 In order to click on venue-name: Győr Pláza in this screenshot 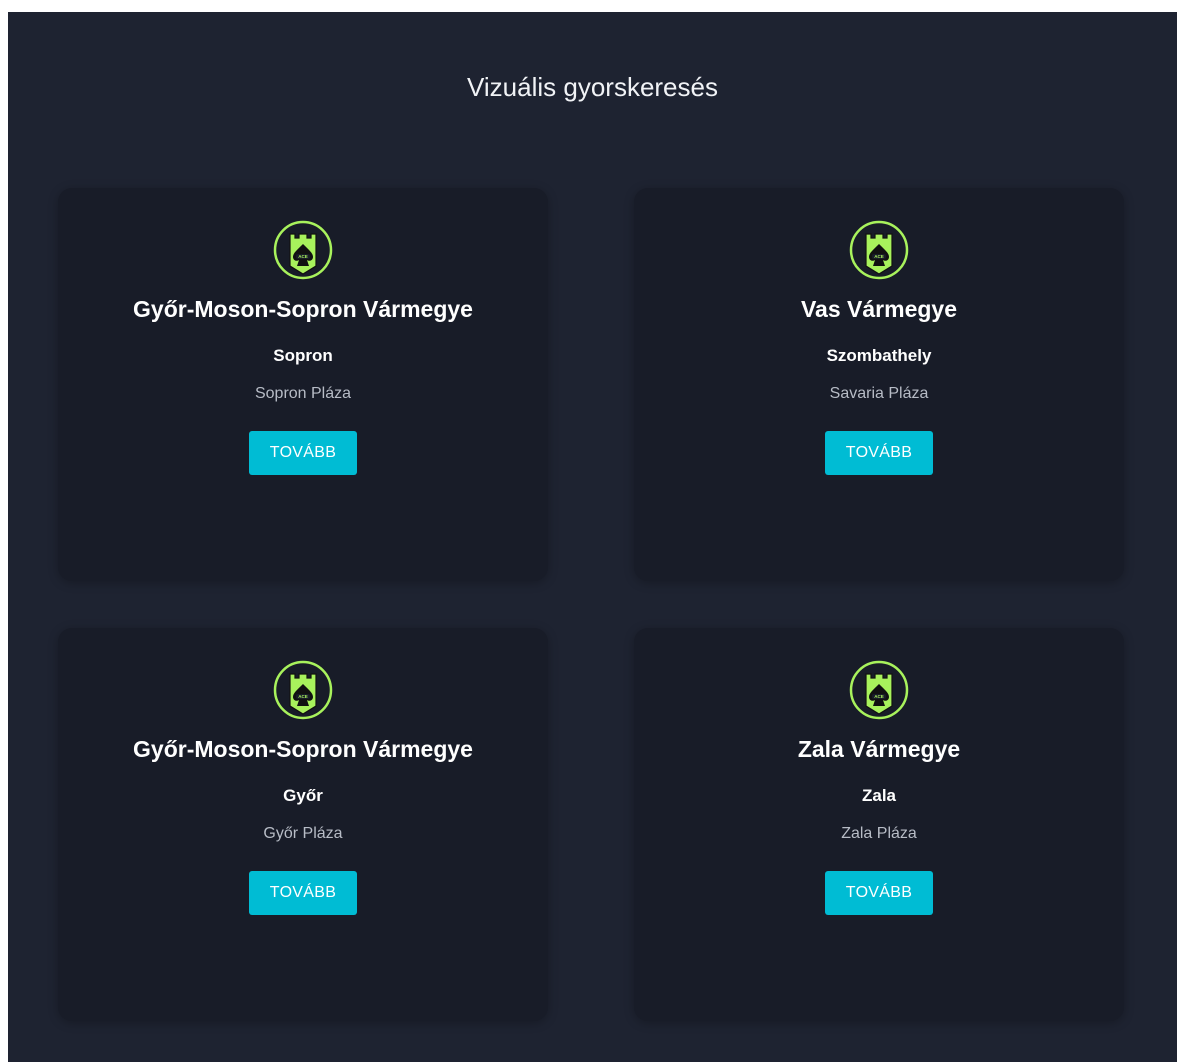, I will do `click(303, 833)`.